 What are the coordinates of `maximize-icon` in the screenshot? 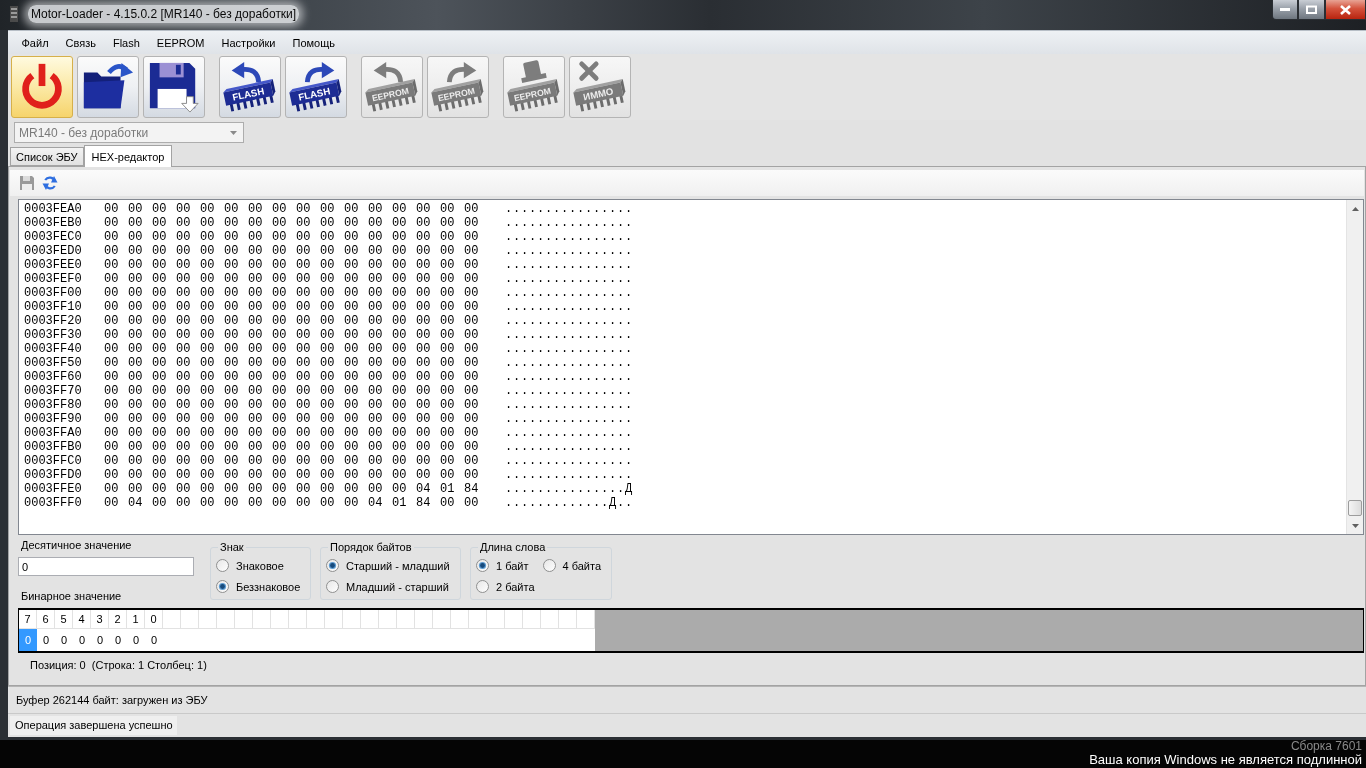 It's located at (1311, 9).